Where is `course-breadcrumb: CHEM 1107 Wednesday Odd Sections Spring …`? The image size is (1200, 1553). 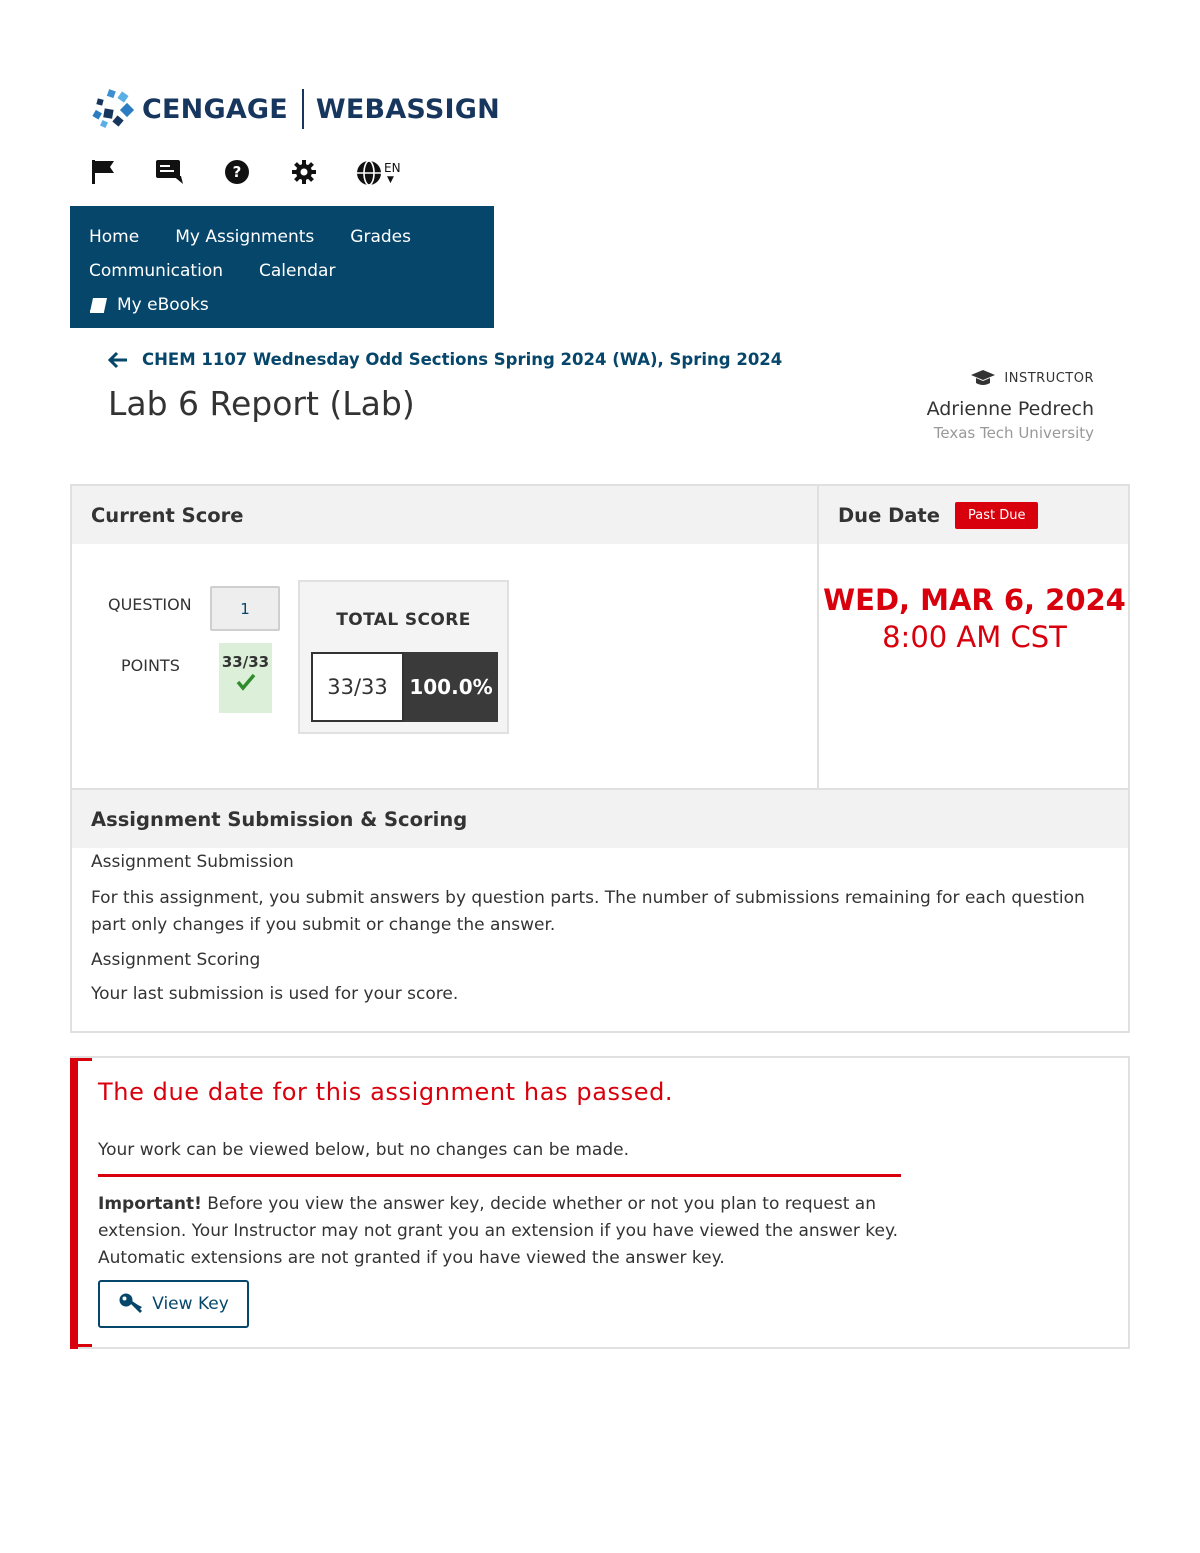 course-breadcrumb: CHEM 1107 Wednesday Odd Sections Spring … is located at coordinates (445, 359).